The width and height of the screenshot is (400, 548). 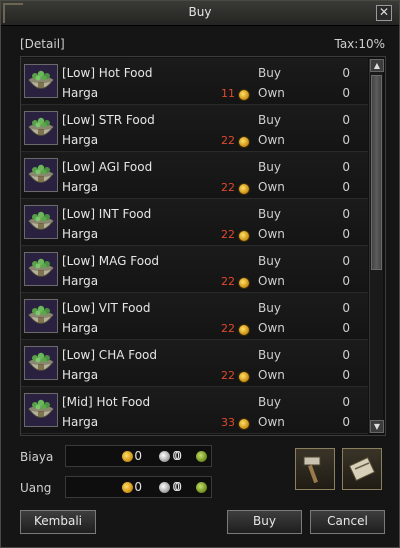 What do you see at coordinates (347, 522) in the screenshot?
I see `cancel-button: Cancel` at bounding box center [347, 522].